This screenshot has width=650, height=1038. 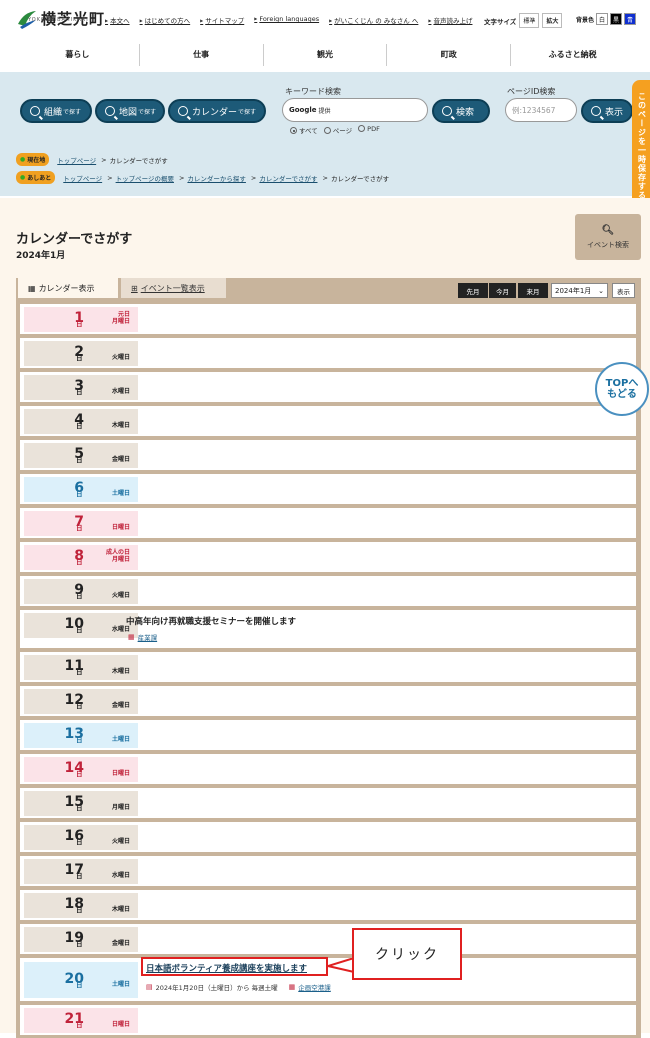 I want to click on weekday-label: 日曜日, so click(x=120, y=1024).